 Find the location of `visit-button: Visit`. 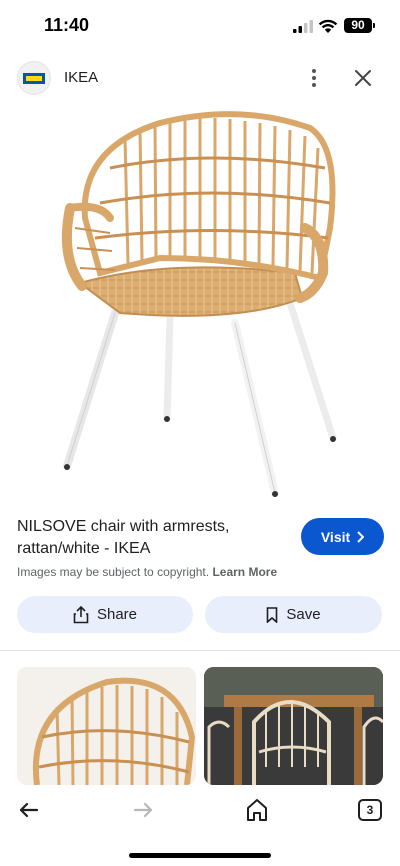

visit-button: Visit is located at coordinates (342, 536).